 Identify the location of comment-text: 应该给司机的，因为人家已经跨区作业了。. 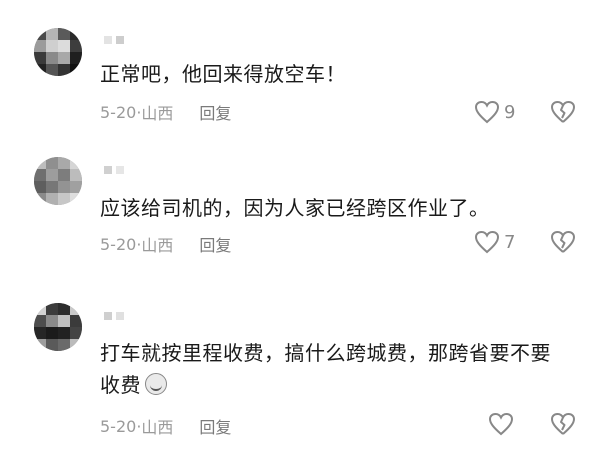
(295, 208).